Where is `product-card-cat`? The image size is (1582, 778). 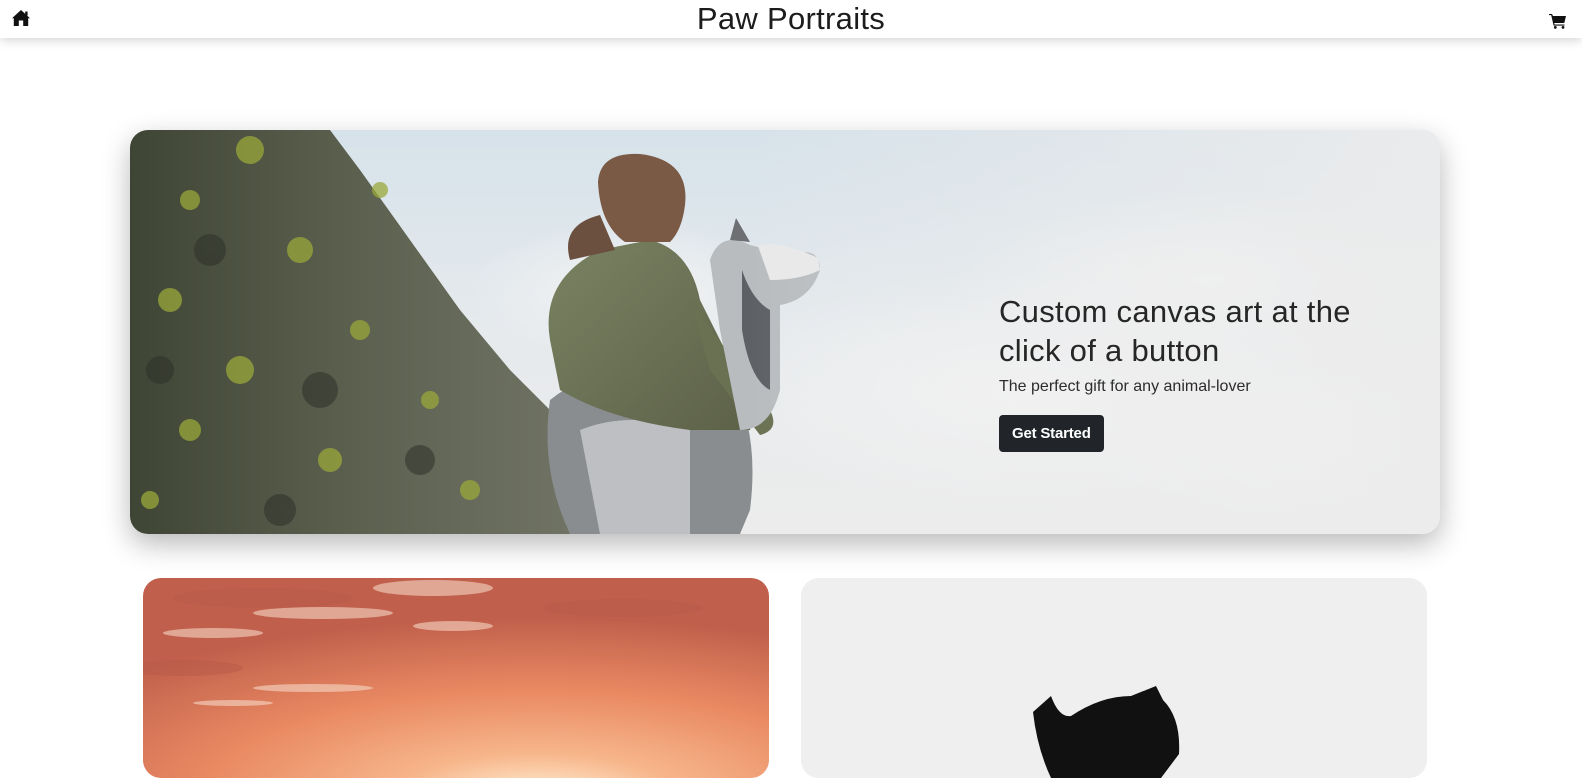
product-card-cat is located at coordinates (1114, 678).